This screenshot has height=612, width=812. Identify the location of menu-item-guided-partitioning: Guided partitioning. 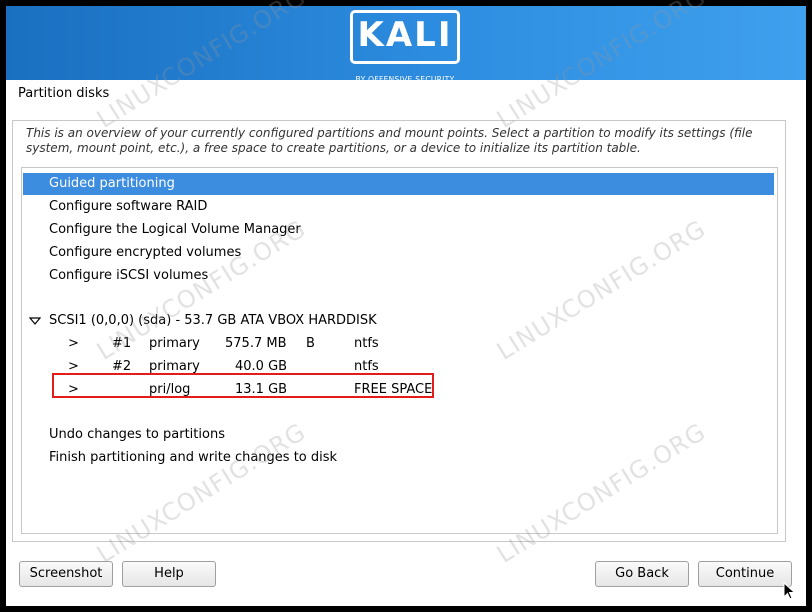
(398, 184).